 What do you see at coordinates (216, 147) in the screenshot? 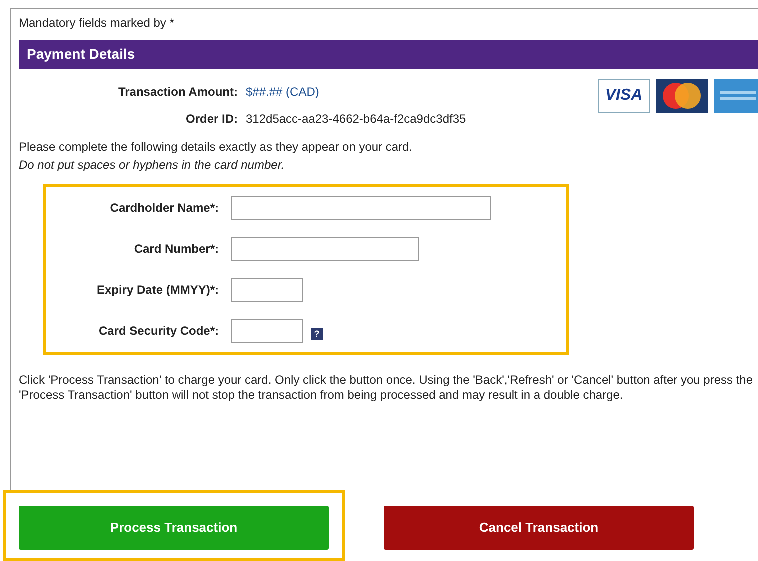
I see `instructions-text: Please complete the following details exactly as they appear on your card.` at bounding box center [216, 147].